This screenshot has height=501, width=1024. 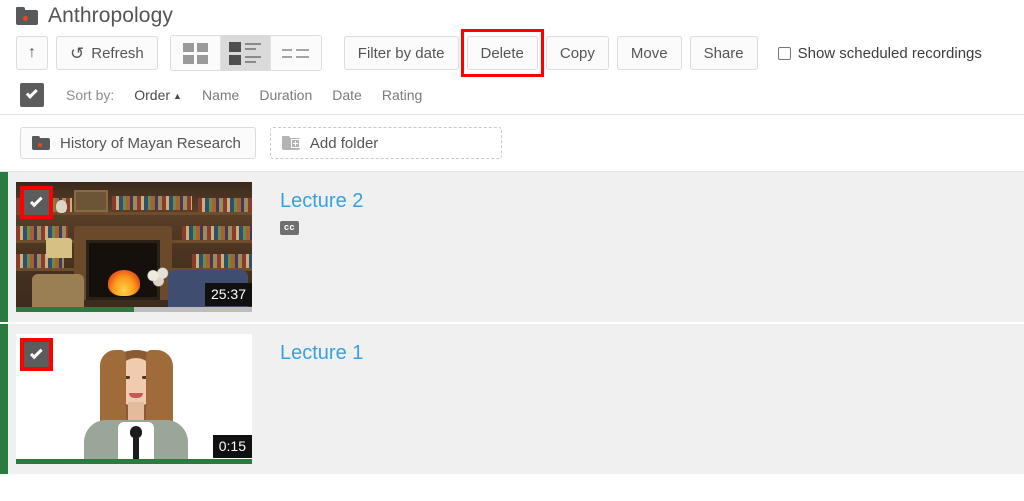 What do you see at coordinates (344, 143) in the screenshot?
I see `add-folder-label: Add folder` at bounding box center [344, 143].